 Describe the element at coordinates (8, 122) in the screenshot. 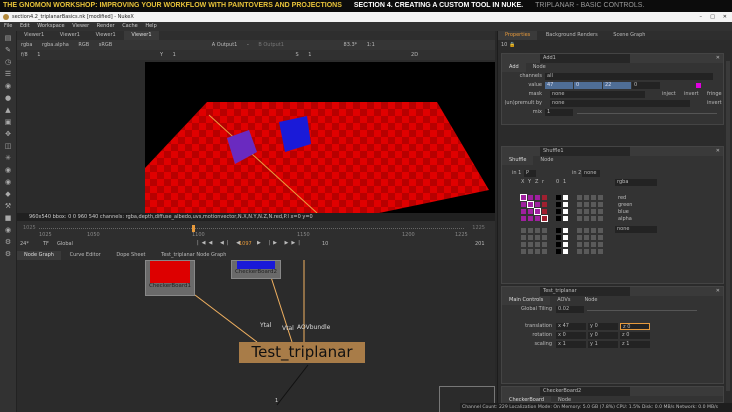

I see `merge-tool-icon: ▣` at that location.